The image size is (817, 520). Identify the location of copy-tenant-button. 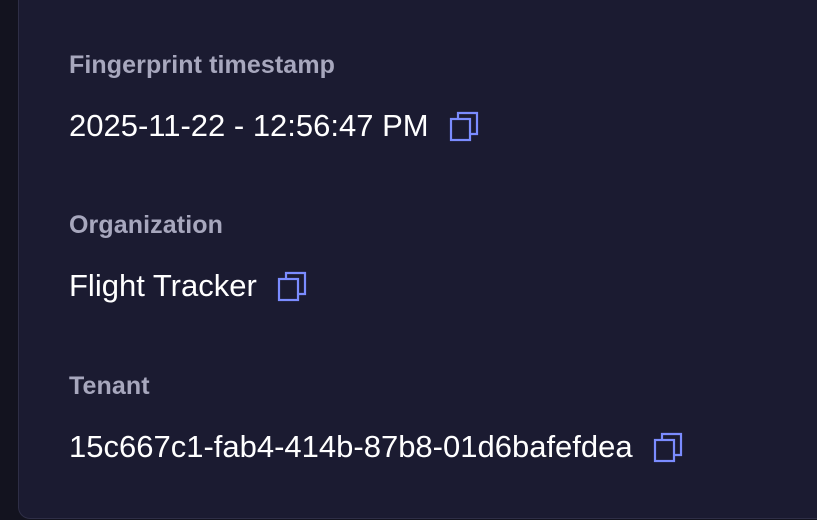
(668, 447).